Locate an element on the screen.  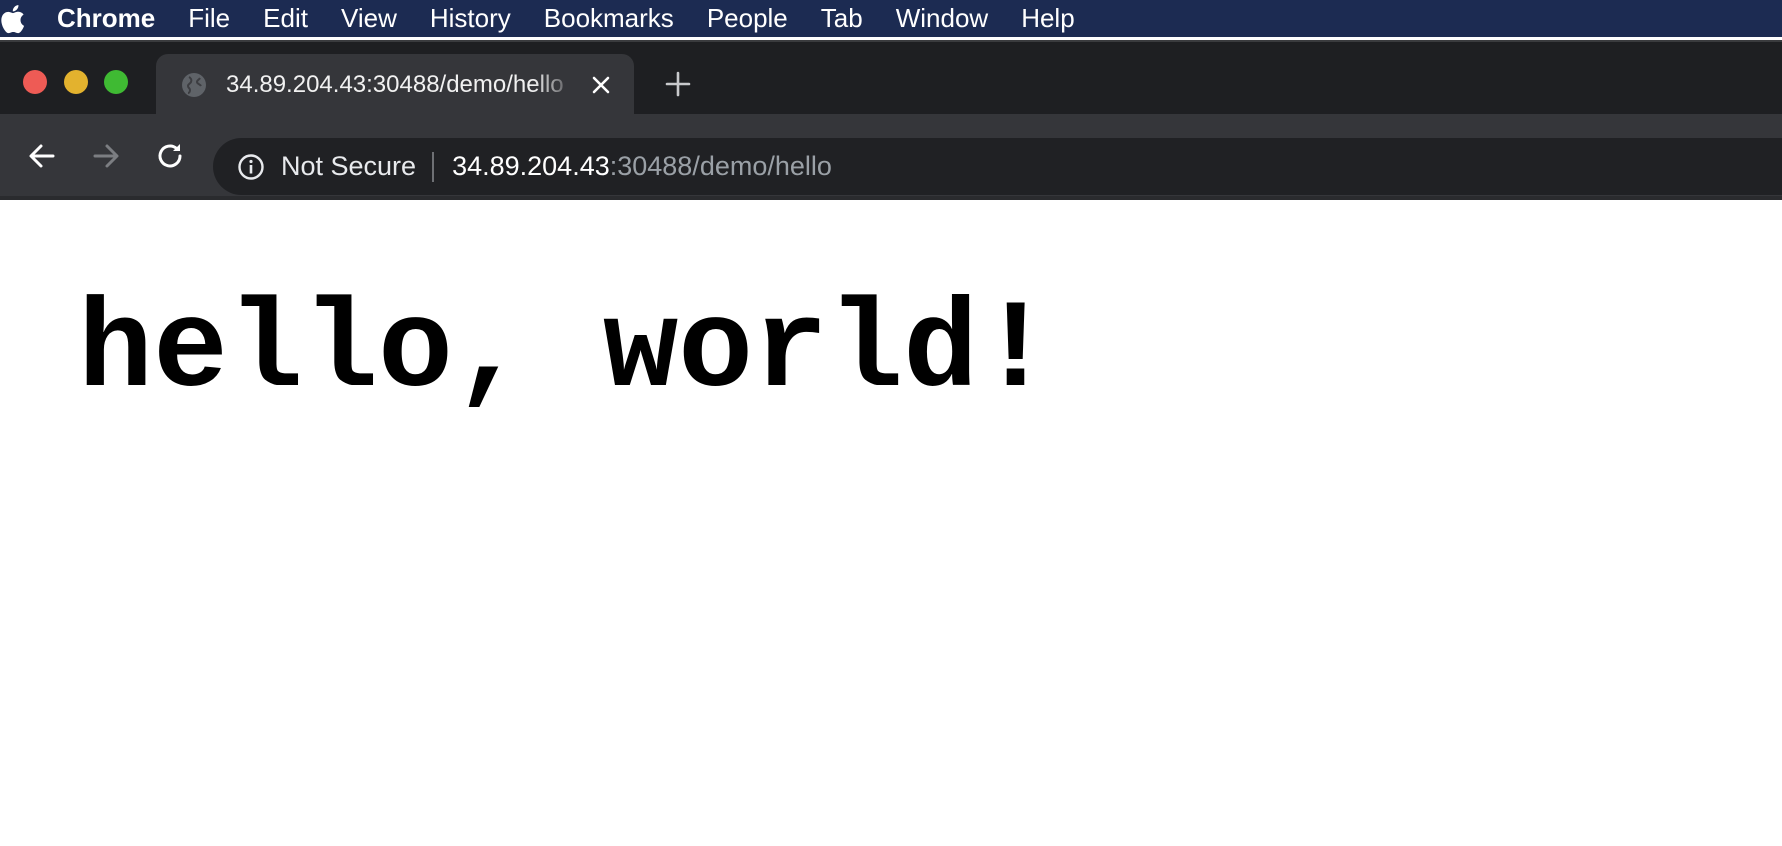
tab-title: 34.89.204.43:30488/demo/hello is located at coordinates (395, 84).